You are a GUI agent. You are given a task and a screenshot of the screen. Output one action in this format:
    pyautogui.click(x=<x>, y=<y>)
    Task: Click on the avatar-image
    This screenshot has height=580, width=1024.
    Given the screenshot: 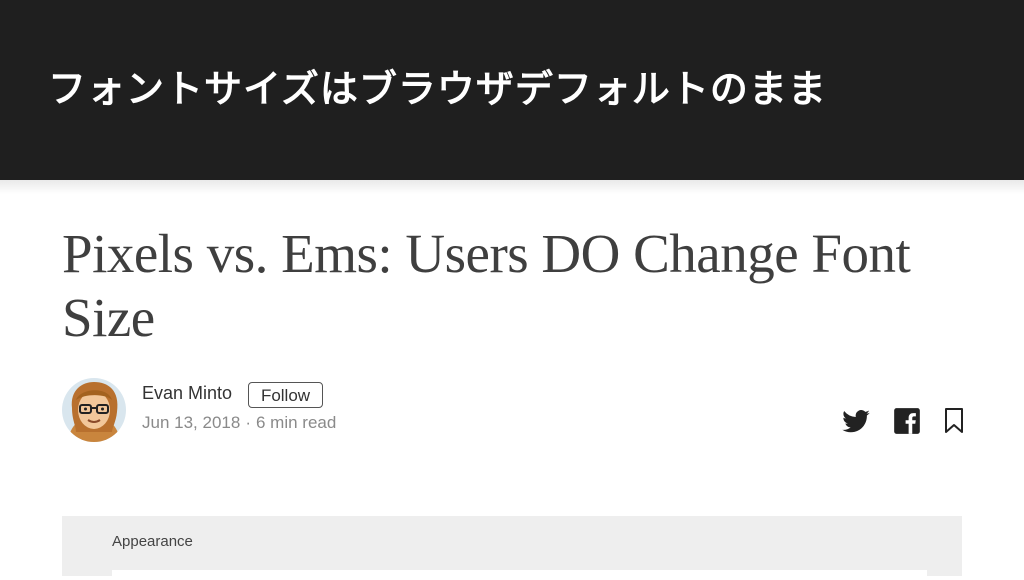 What is the action you would take?
    pyautogui.click(x=94, y=410)
    